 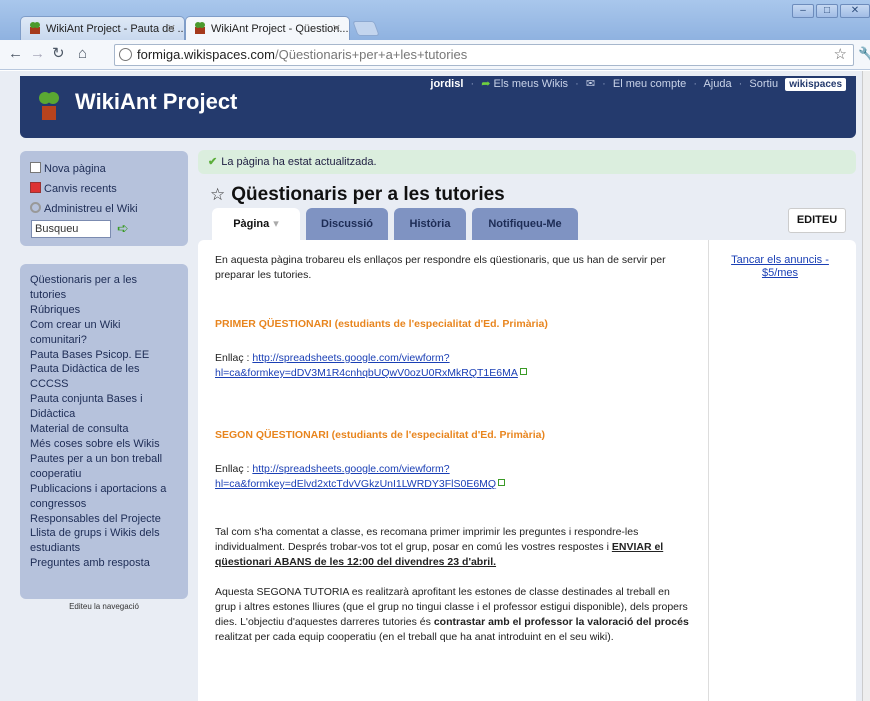 I want to click on sidebar-nav-link: Publicacions i aportacions a, so click(x=104, y=489).